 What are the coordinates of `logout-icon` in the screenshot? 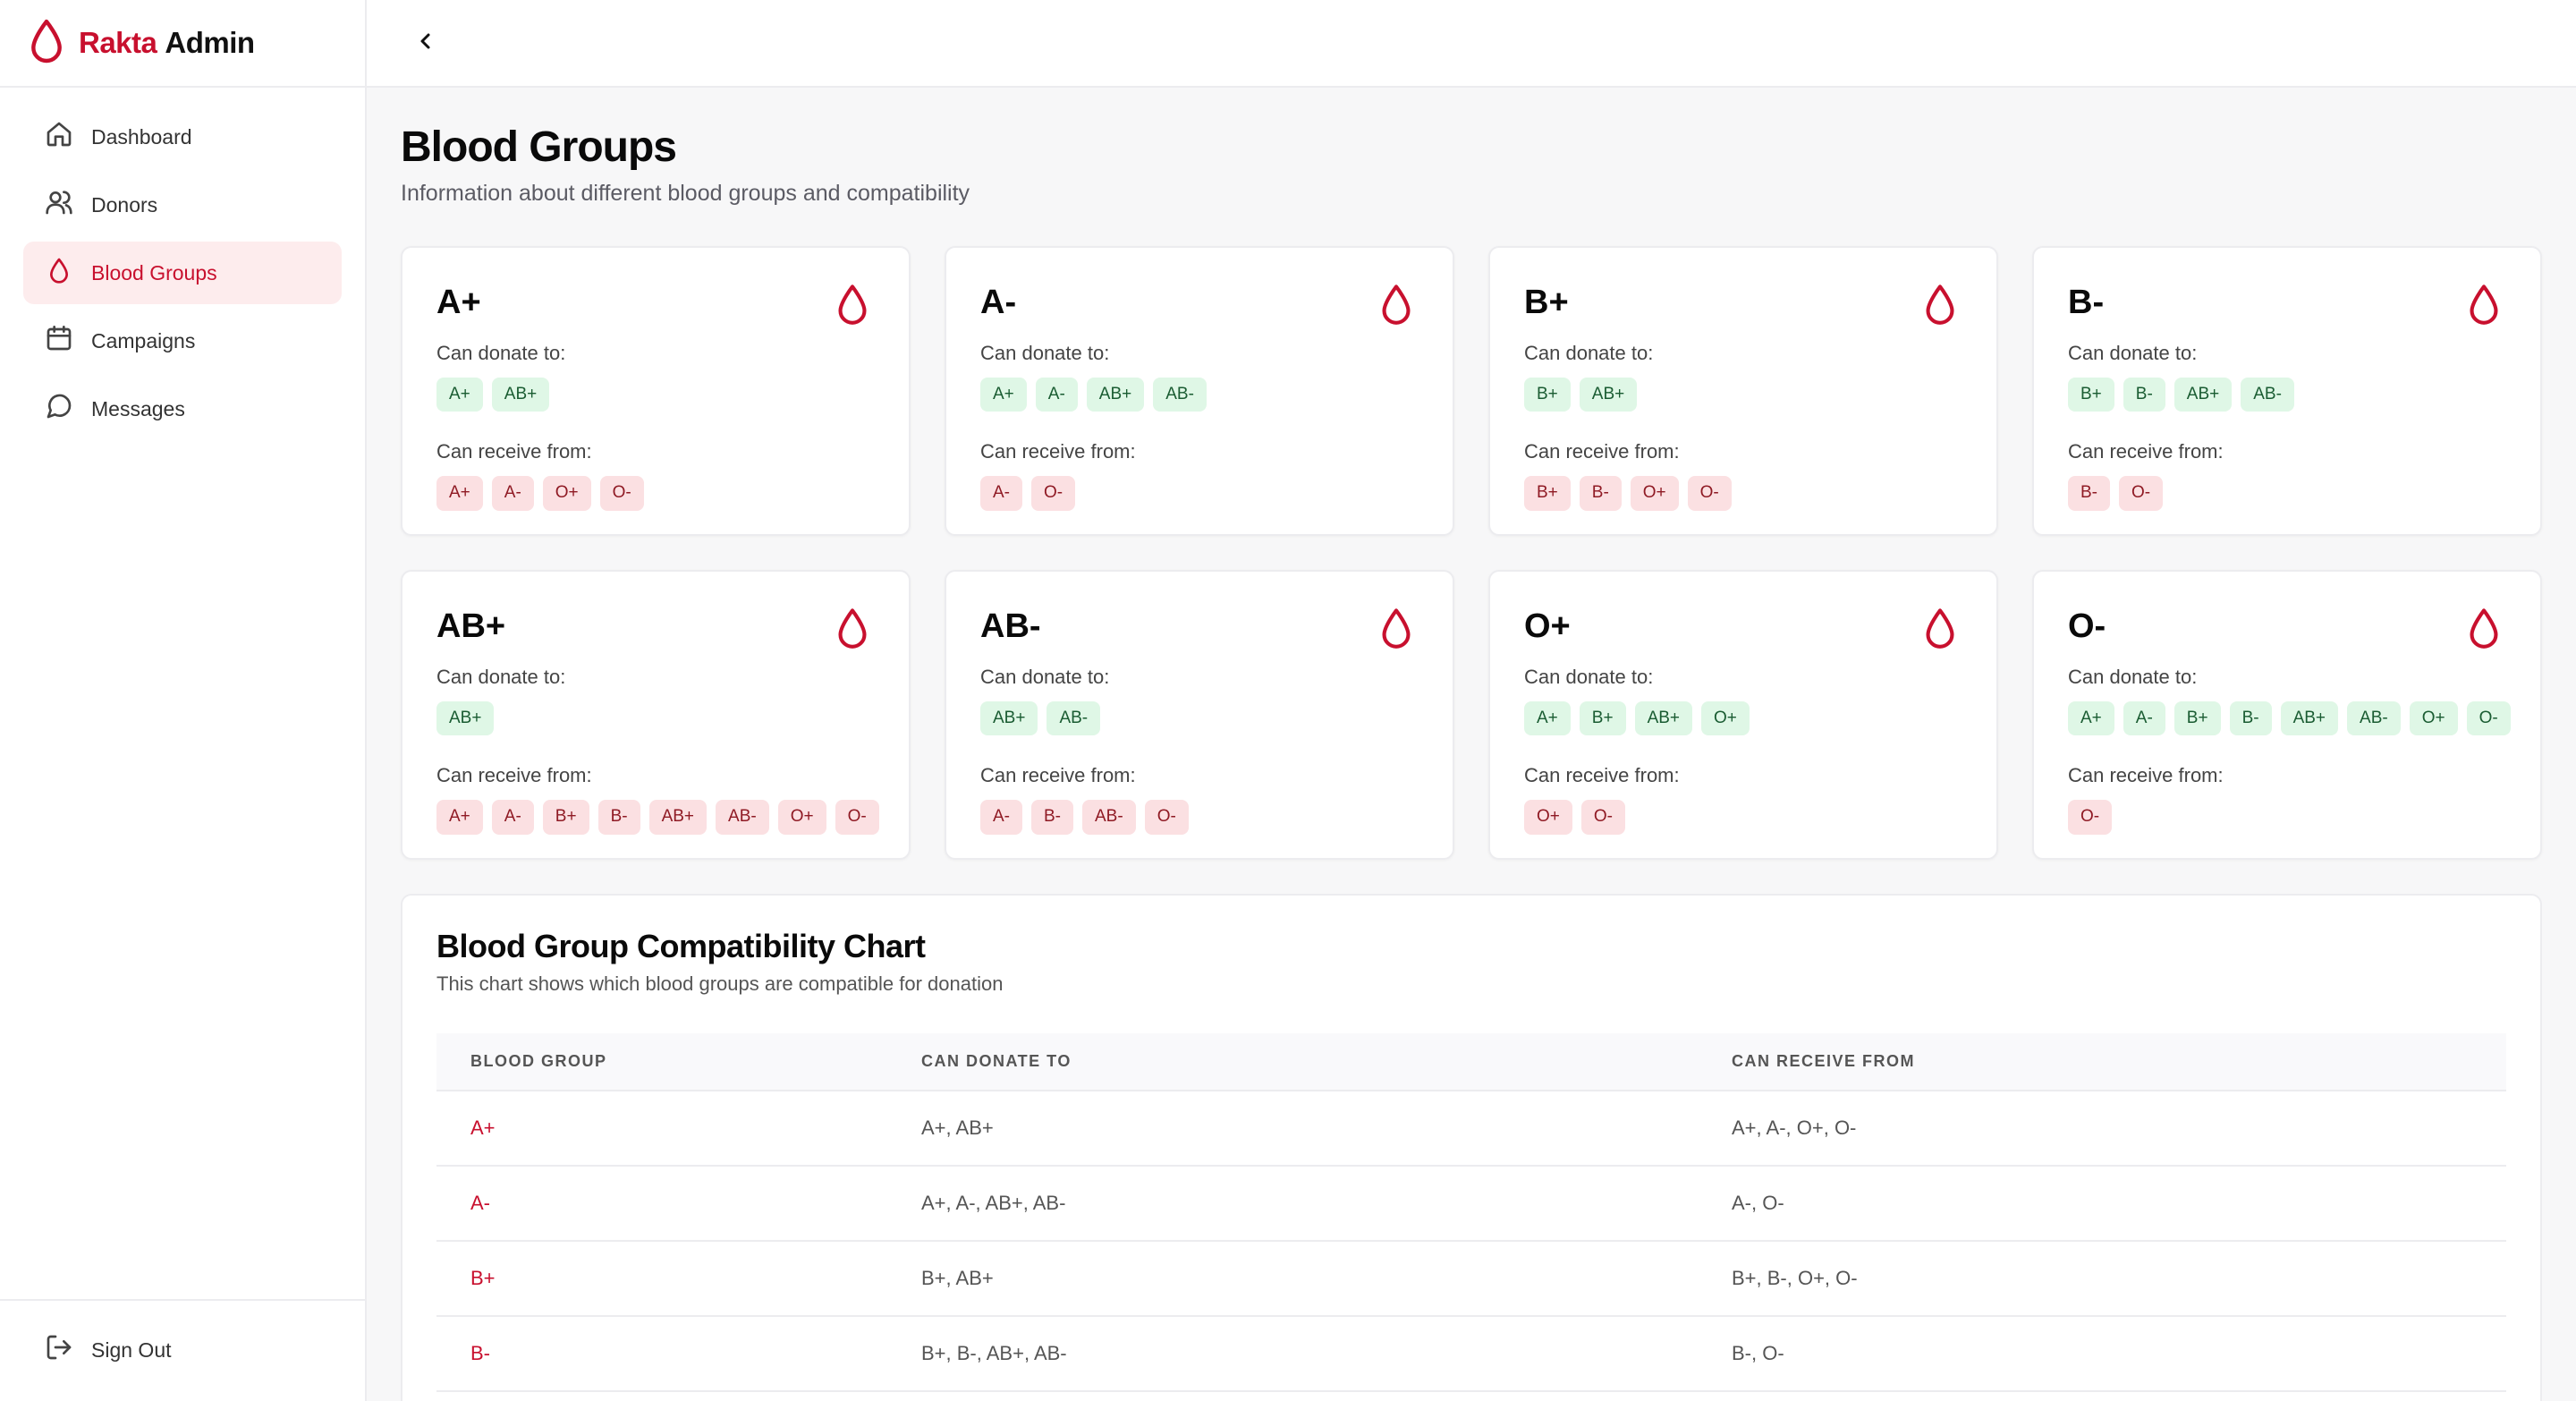 It's located at (68, 1350).